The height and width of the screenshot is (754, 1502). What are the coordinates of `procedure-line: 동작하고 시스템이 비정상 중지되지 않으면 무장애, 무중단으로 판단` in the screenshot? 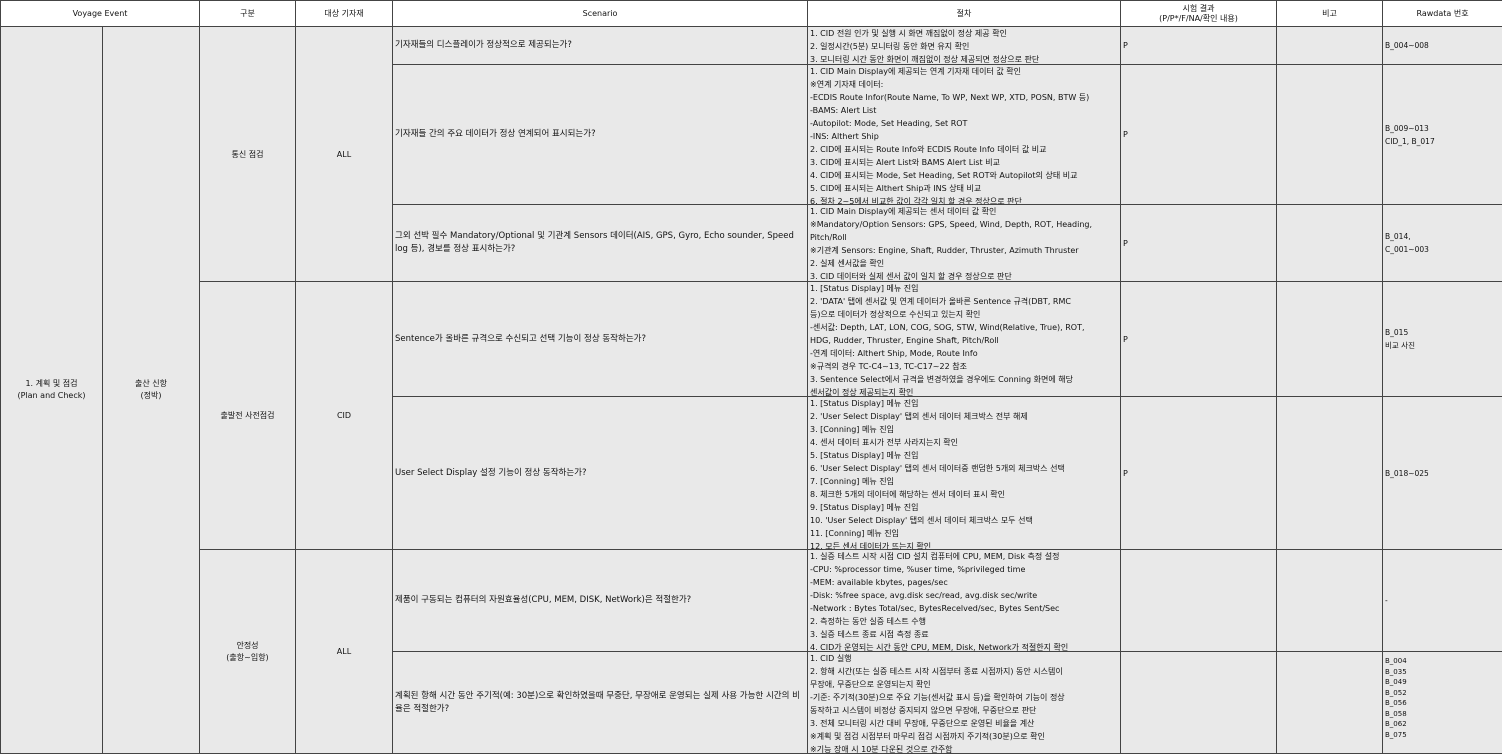 It's located at (964, 710).